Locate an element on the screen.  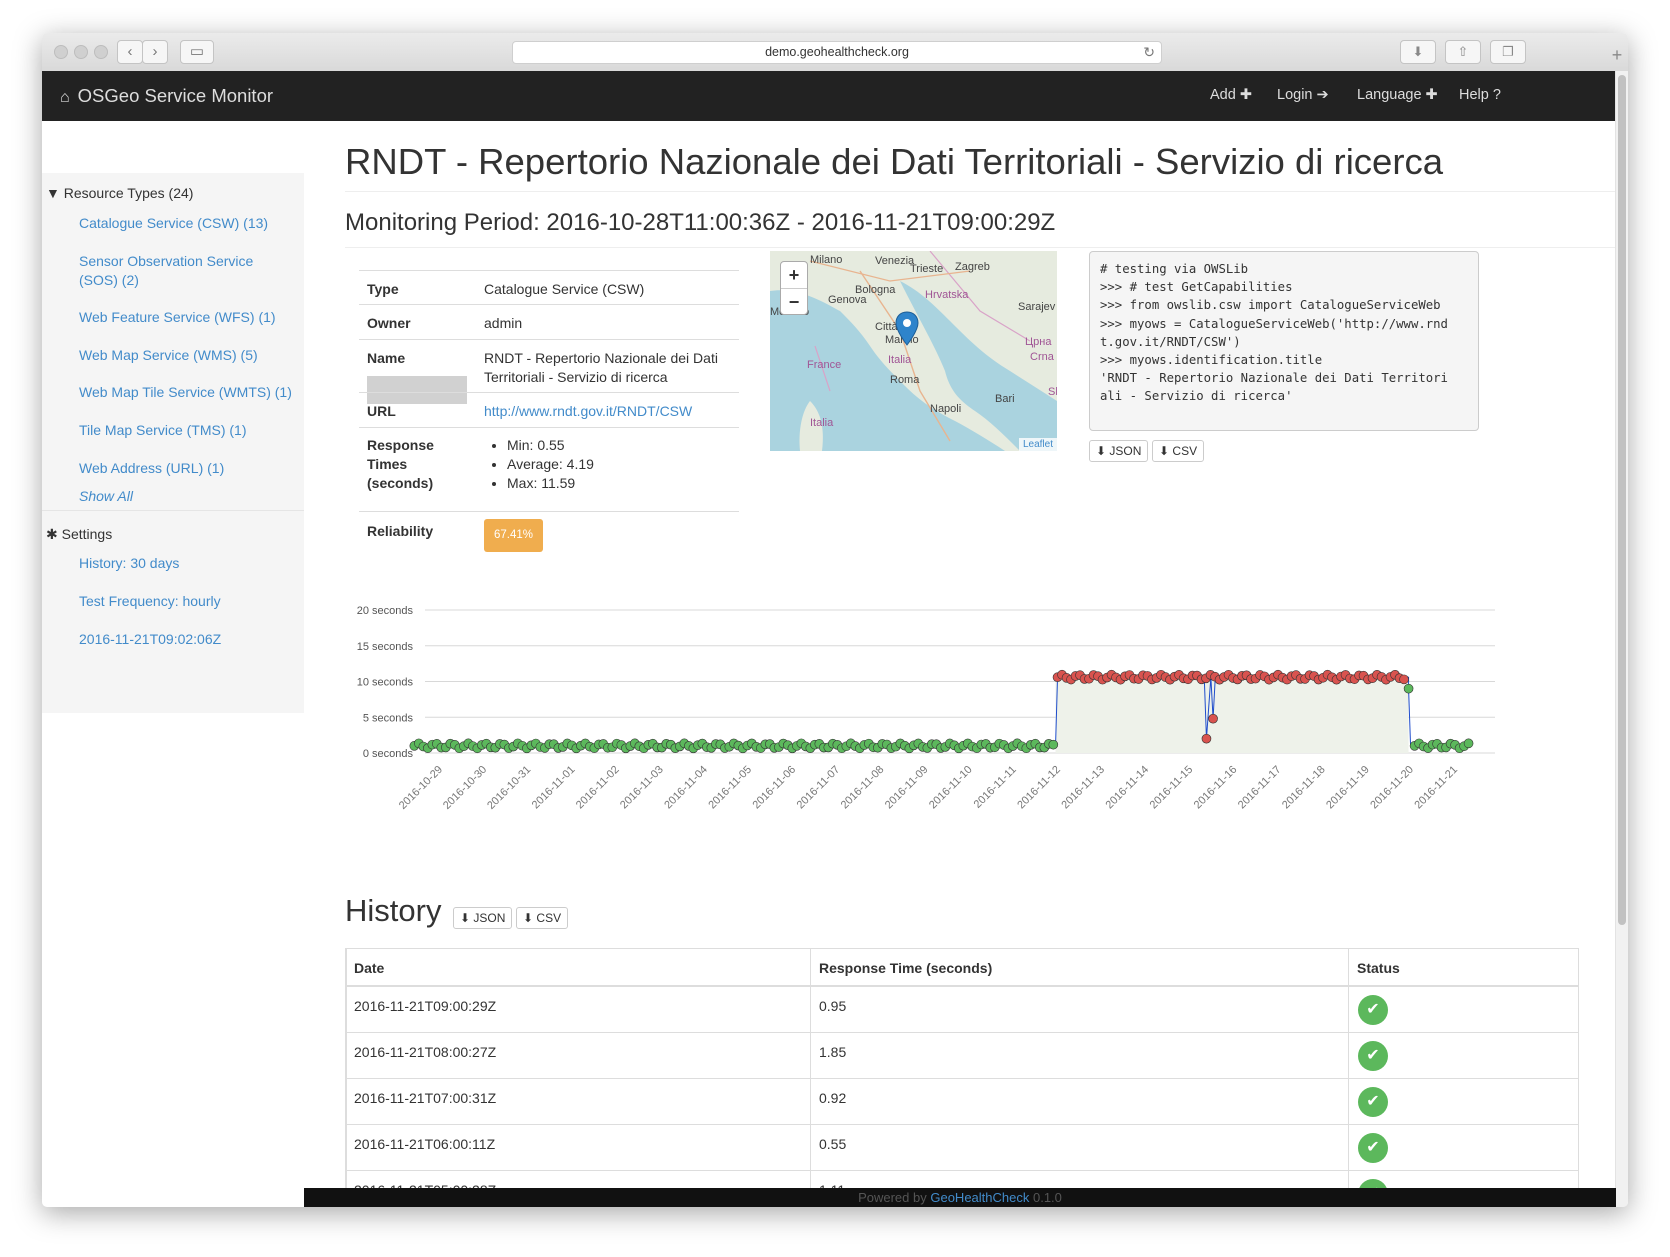
nav-language: Language ✚ is located at coordinates (1397, 95).